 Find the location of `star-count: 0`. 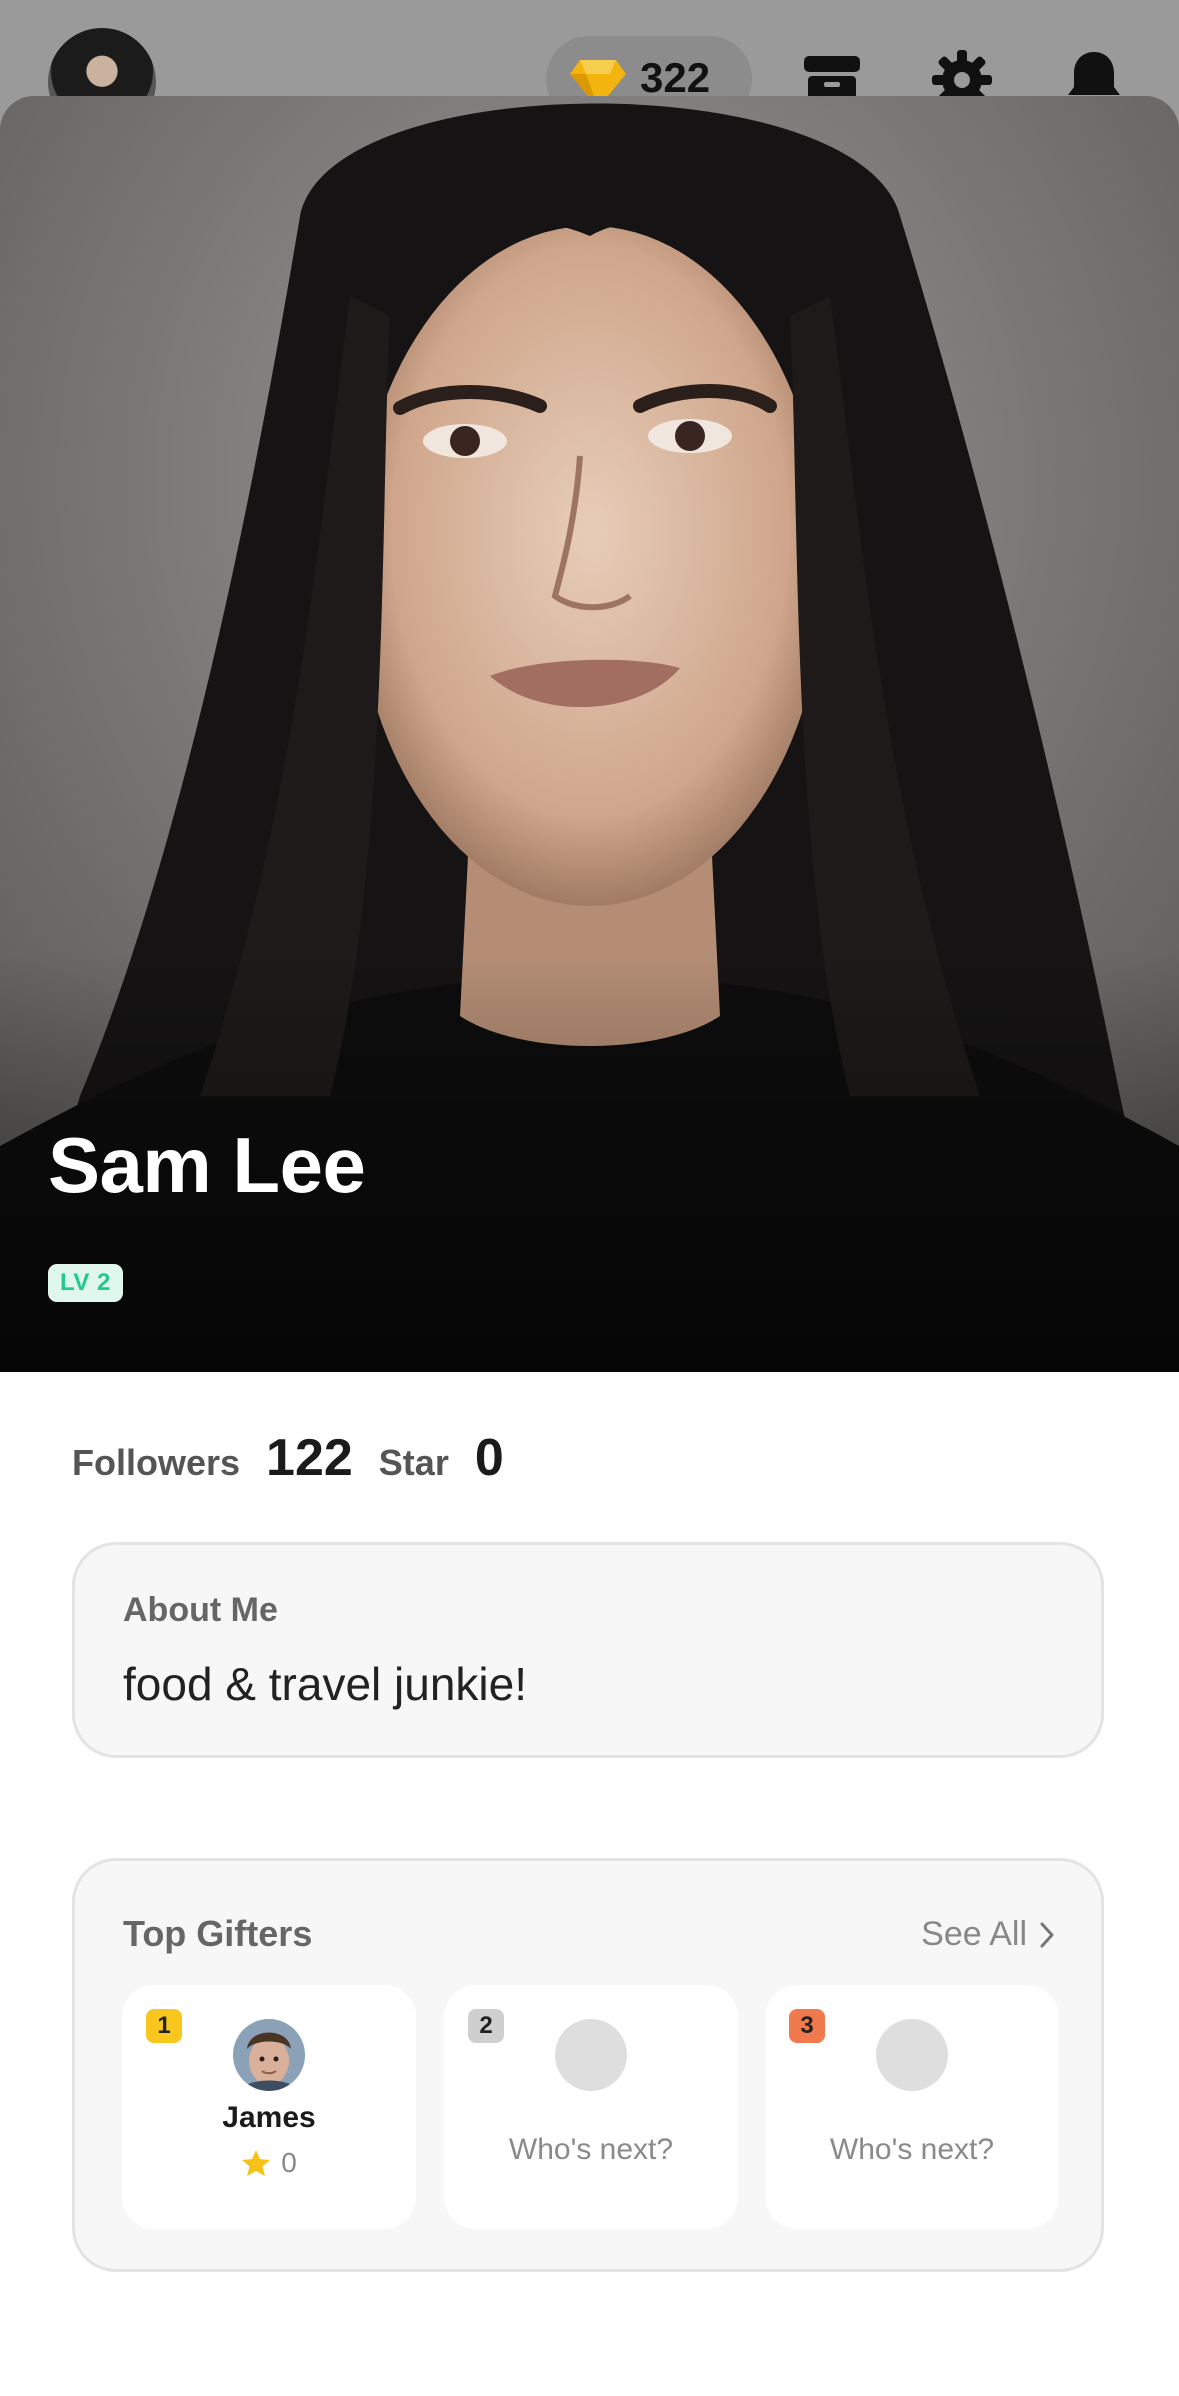

star-count: 0 is located at coordinates (489, 1458).